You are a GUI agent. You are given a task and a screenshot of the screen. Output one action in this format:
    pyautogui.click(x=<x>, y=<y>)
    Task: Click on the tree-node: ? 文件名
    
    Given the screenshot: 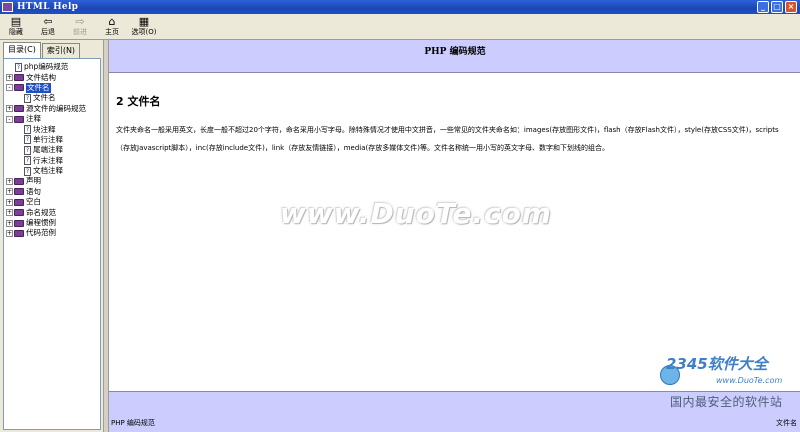 What is the action you would take?
    pyautogui.click(x=52, y=98)
    